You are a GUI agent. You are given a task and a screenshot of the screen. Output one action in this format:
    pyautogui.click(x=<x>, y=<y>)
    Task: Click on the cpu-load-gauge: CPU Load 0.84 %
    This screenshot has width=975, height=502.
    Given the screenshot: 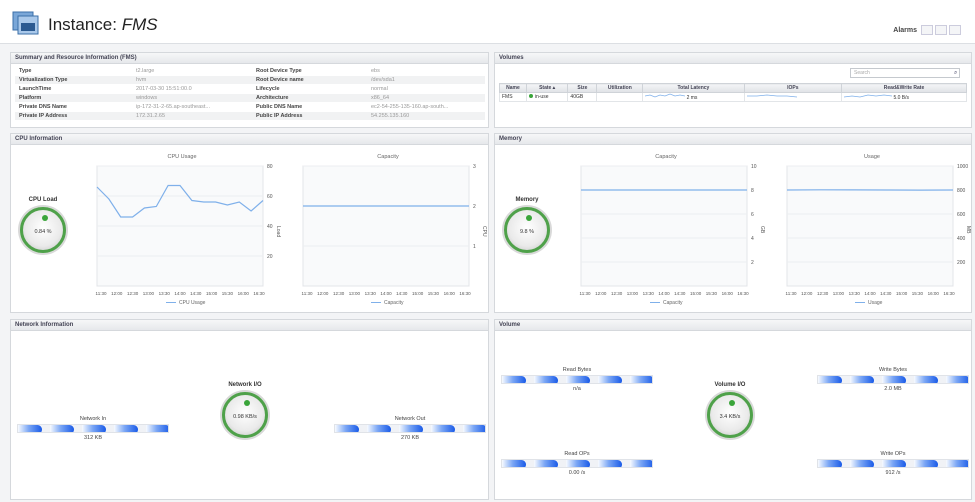 What is the action you would take?
    pyautogui.click(x=43, y=225)
    